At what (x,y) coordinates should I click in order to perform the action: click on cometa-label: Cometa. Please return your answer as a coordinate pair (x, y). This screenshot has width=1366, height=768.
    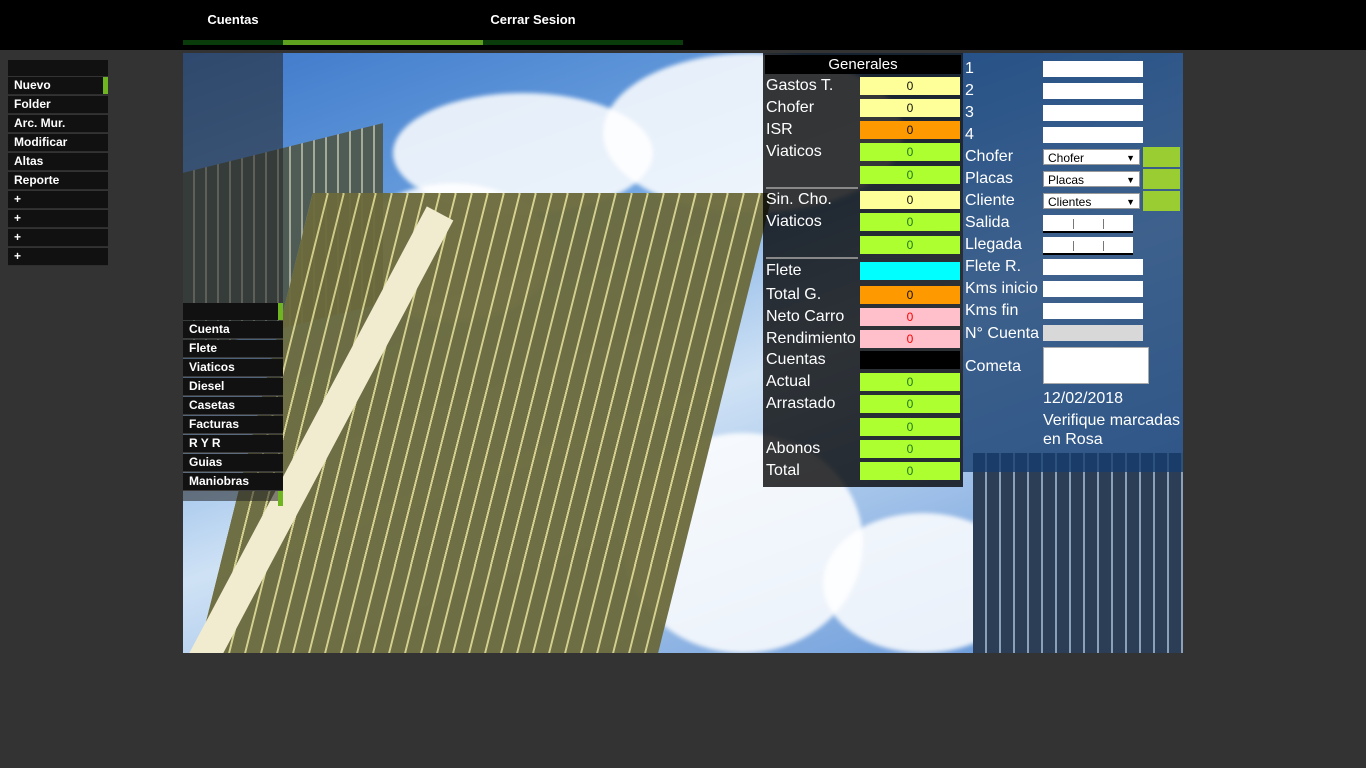
    Looking at the image, I should click on (993, 366).